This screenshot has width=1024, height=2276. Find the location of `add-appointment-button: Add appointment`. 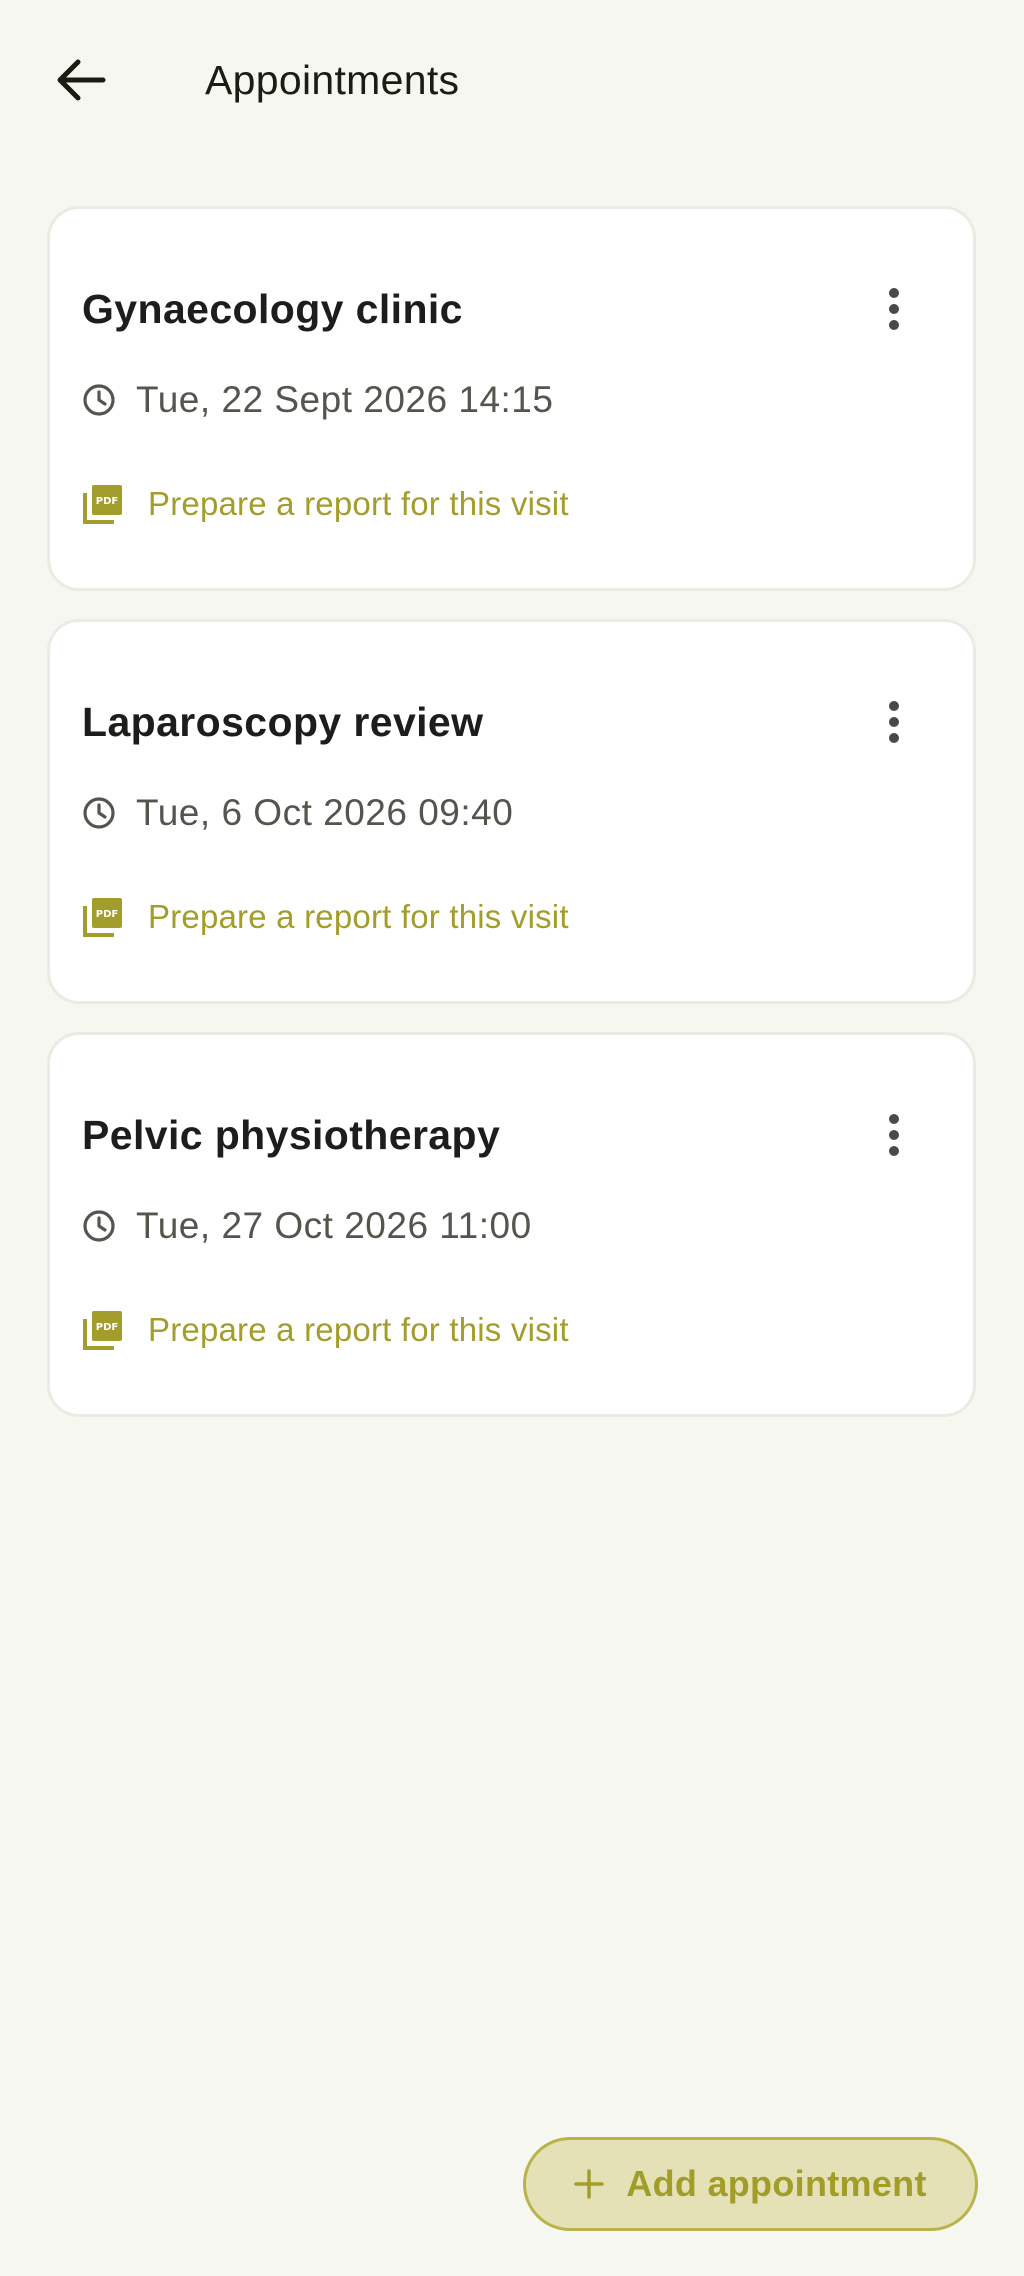

add-appointment-button: Add appointment is located at coordinates (750, 2184).